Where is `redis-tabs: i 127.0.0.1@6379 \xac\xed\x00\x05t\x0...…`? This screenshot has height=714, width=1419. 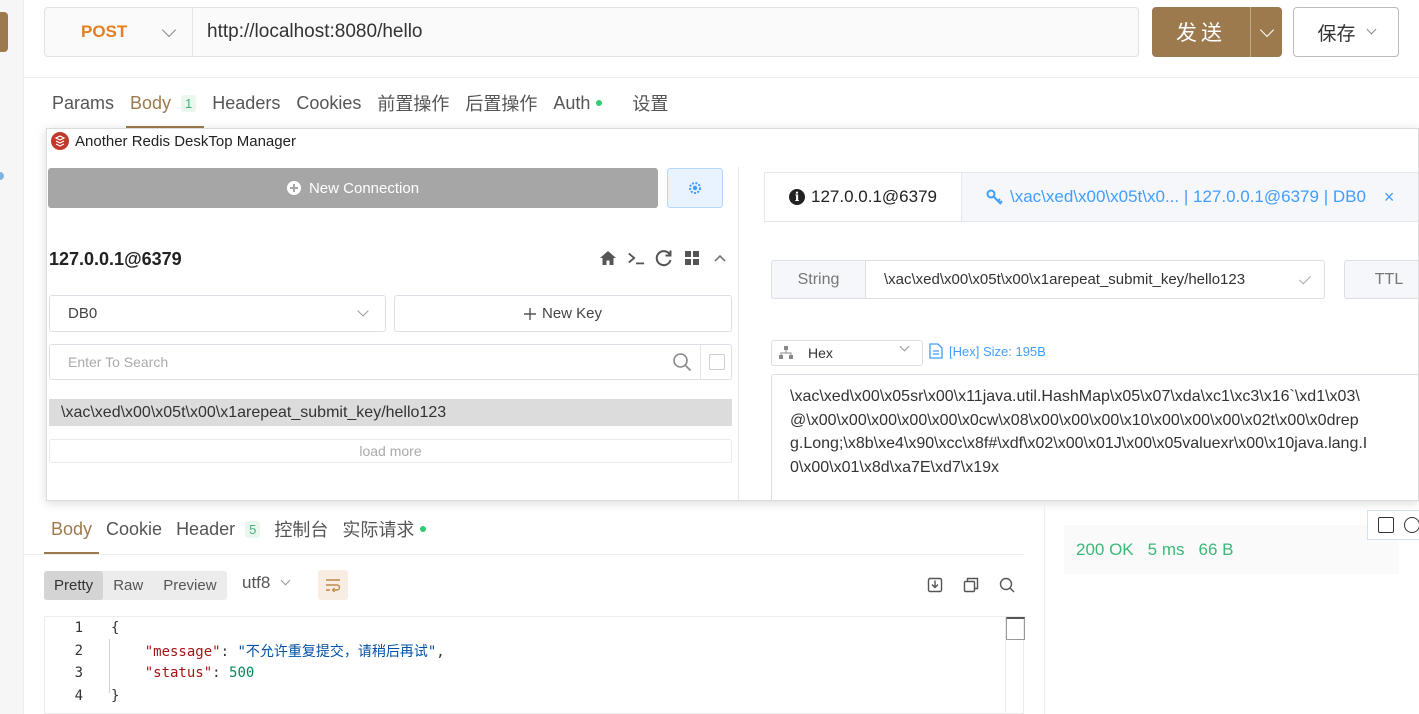
redis-tabs: i 127.0.0.1@6379 \xac\xed\x00\x05t\x0...… is located at coordinates (1091, 197).